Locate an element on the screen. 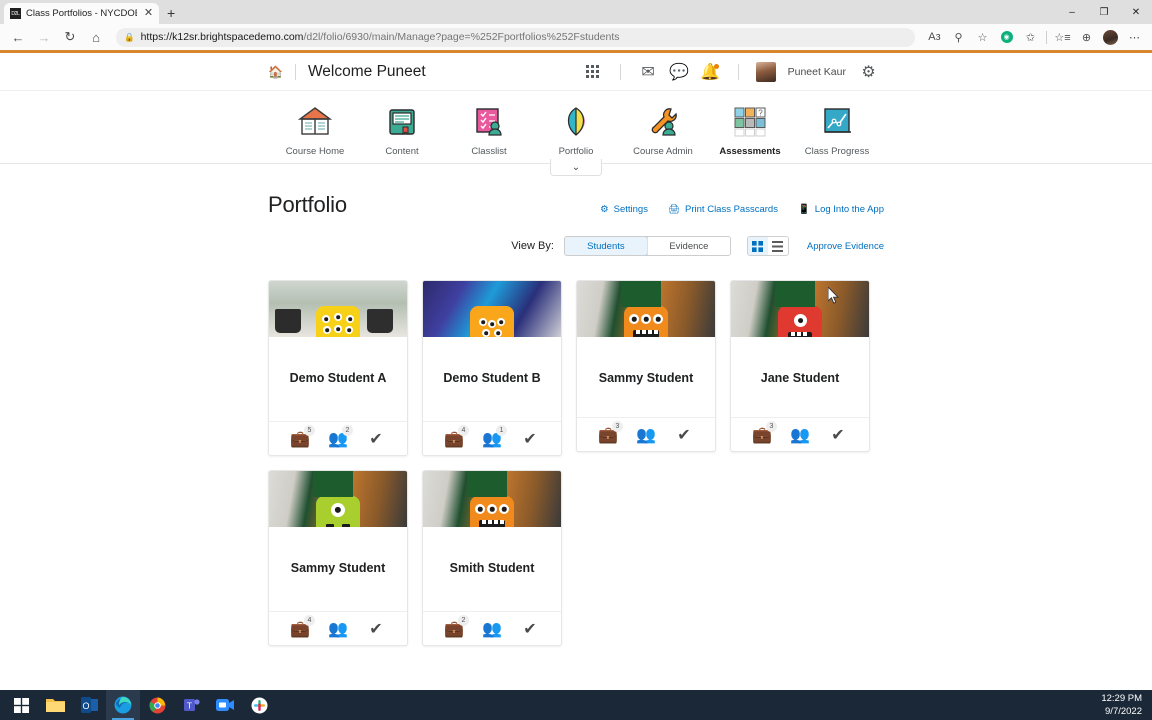 The width and height of the screenshot is (1152, 720). grid-view-icon is located at coordinates (757, 246).